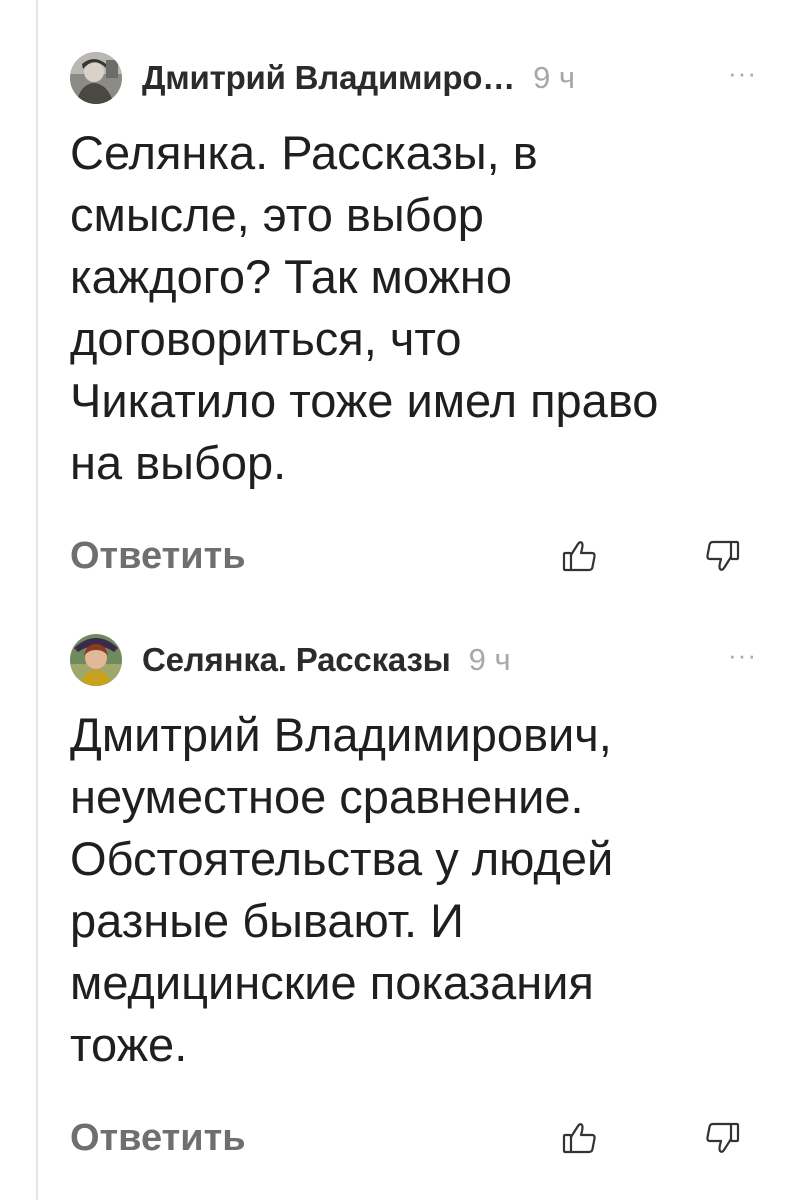 The width and height of the screenshot is (793, 1200). I want to click on comment-header: Селянка. Рассказы 9 ч ···, so click(413, 660).